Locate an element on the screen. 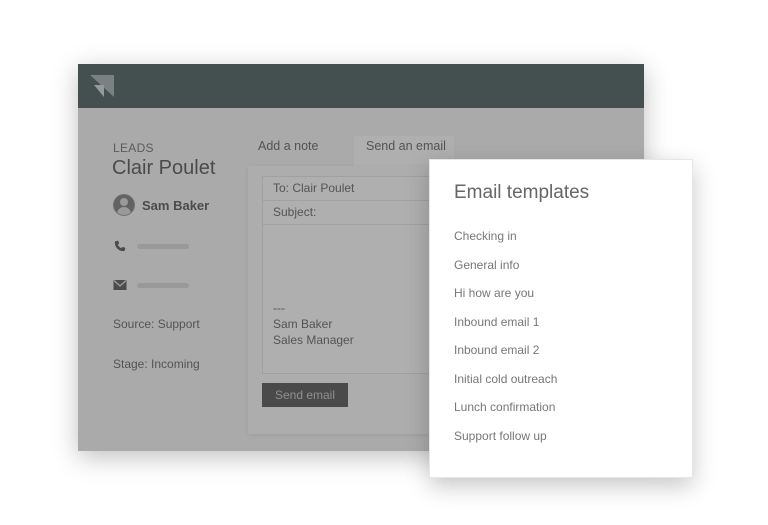 Image resolution: width=768 pixels, height=525 pixels. phone-row is located at coordinates (151, 246).